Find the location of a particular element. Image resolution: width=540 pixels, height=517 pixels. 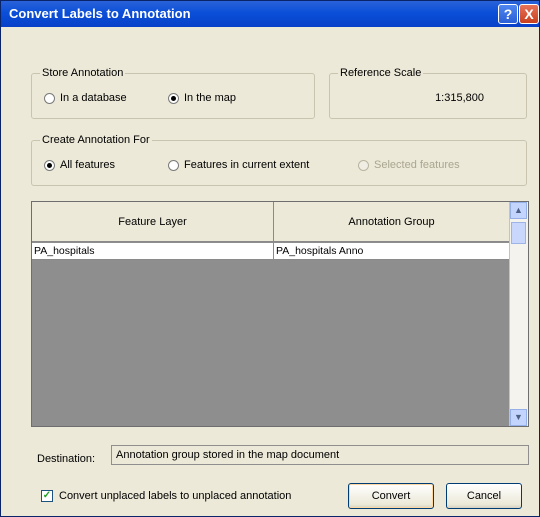

close-button: X is located at coordinates (529, 14).